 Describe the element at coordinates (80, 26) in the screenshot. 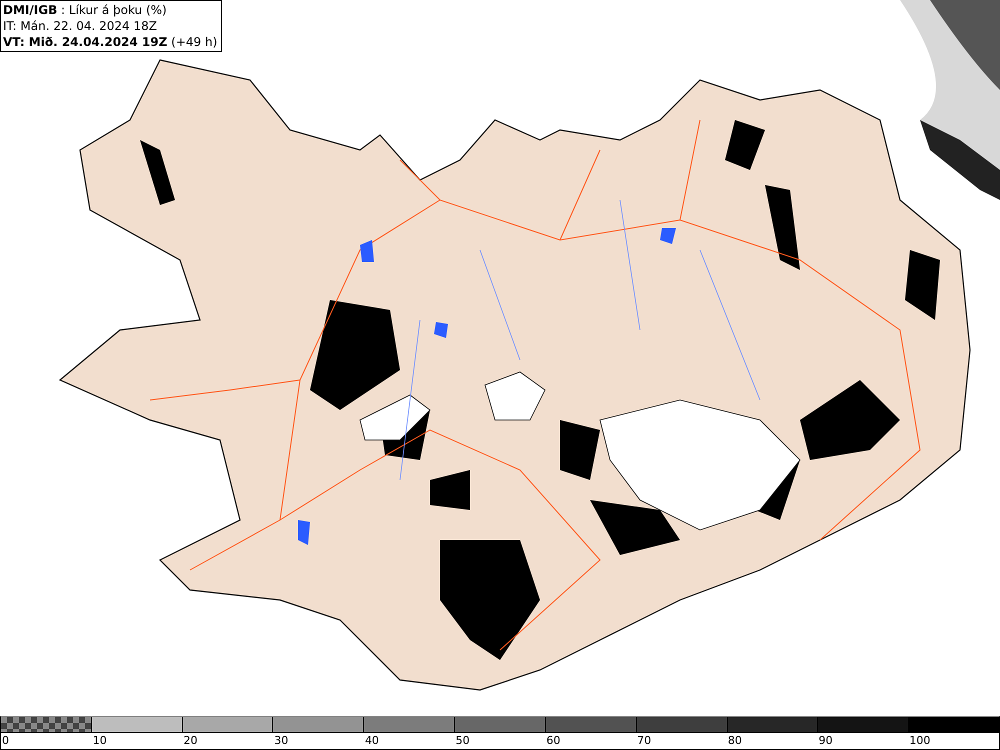

I see `issue-time: IT: Mán. 22. 04. 2024 18Z` at that location.